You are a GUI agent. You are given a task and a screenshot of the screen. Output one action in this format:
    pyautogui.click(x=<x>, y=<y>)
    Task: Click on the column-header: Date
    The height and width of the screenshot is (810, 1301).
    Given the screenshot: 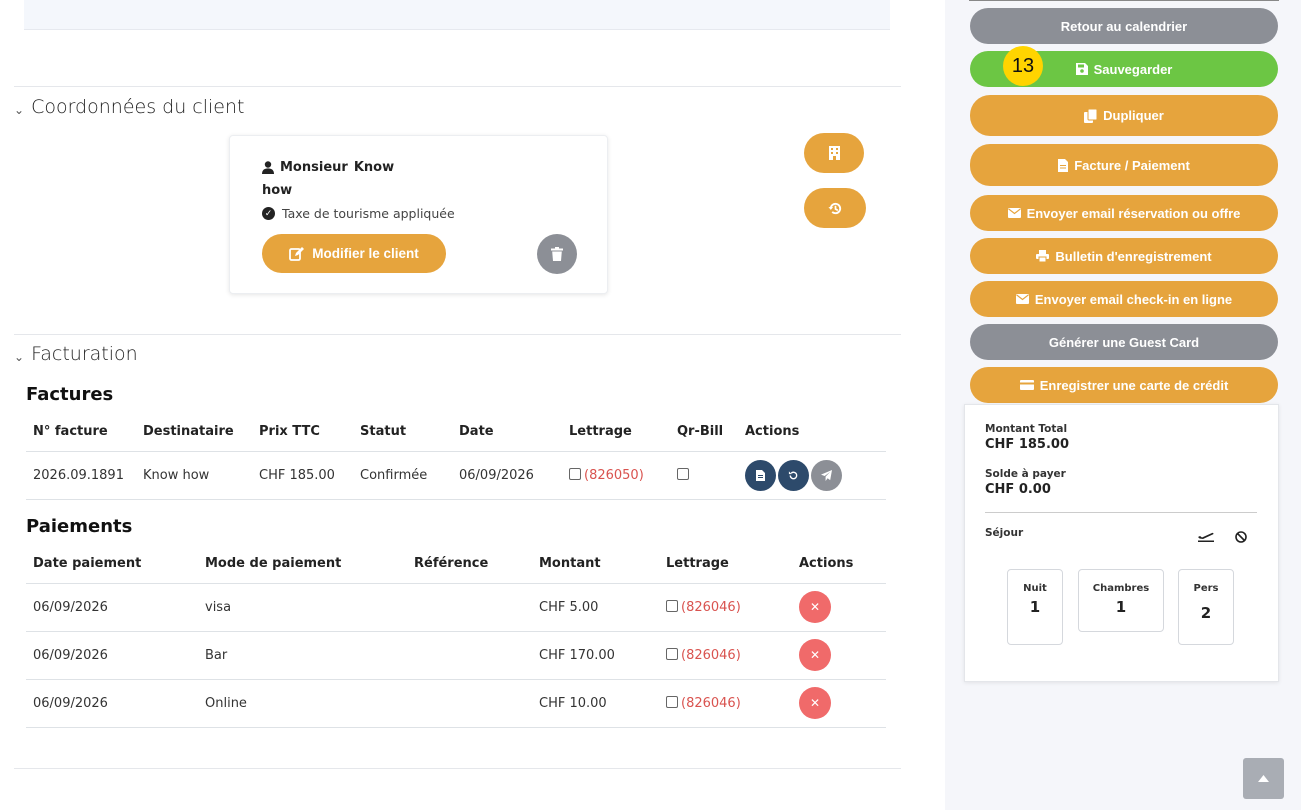 What is the action you would take?
    pyautogui.click(x=507, y=432)
    